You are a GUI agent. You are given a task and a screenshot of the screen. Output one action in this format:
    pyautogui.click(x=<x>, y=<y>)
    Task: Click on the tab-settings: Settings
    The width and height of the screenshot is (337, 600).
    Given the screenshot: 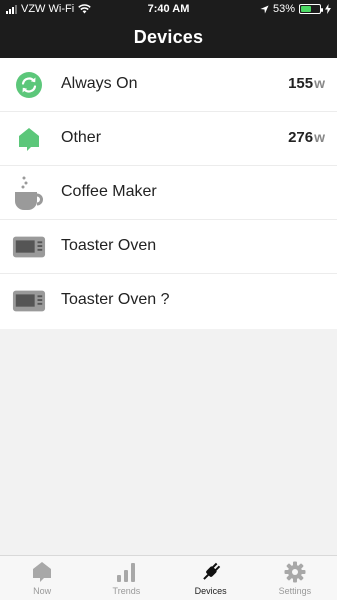 What is the action you would take?
    pyautogui.click(x=295, y=578)
    